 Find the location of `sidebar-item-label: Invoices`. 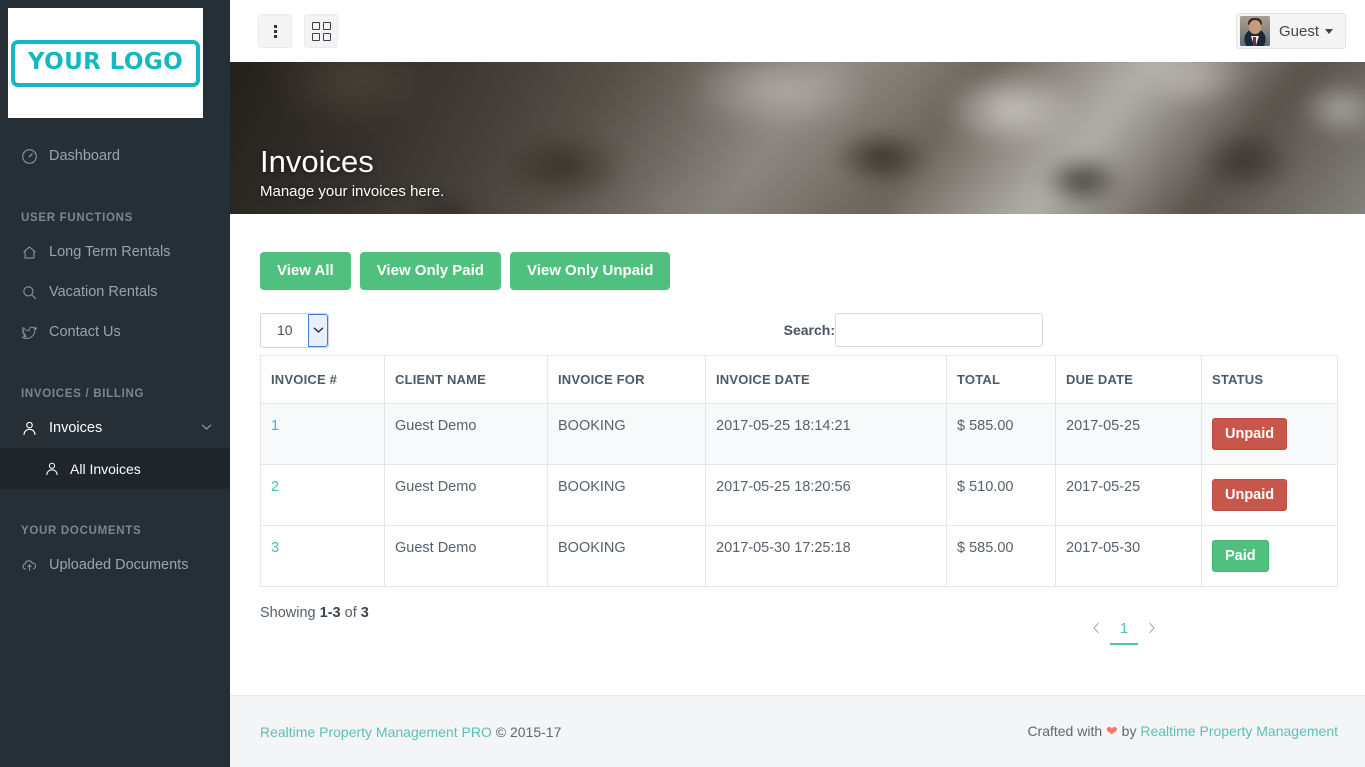

sidebar-item-label: Invoices is located at coordinates (76, 428).